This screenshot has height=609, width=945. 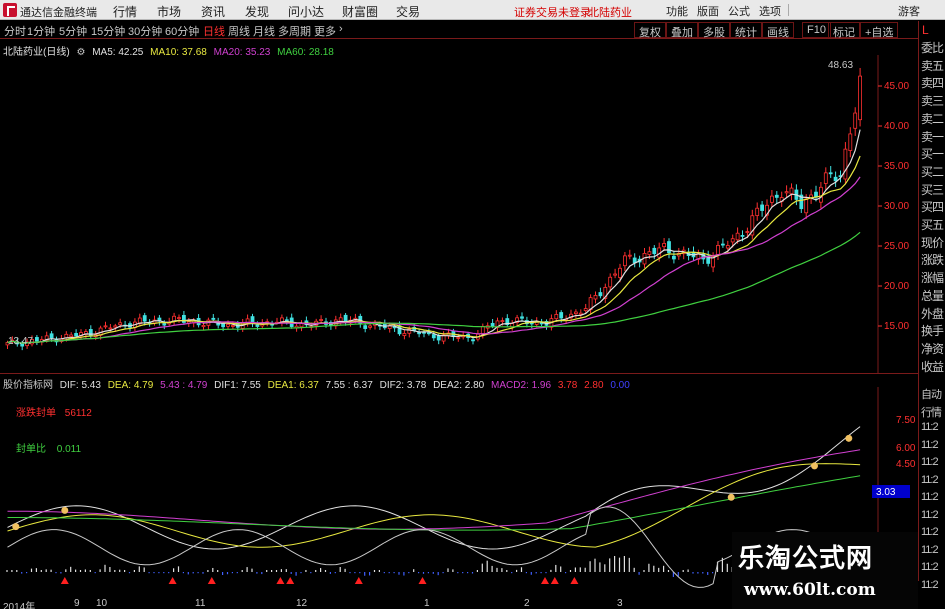 What do you see at coordinates (15, 31) in the screenshot?
I see `period-tick: 分时` at bounding box center [15, 31].